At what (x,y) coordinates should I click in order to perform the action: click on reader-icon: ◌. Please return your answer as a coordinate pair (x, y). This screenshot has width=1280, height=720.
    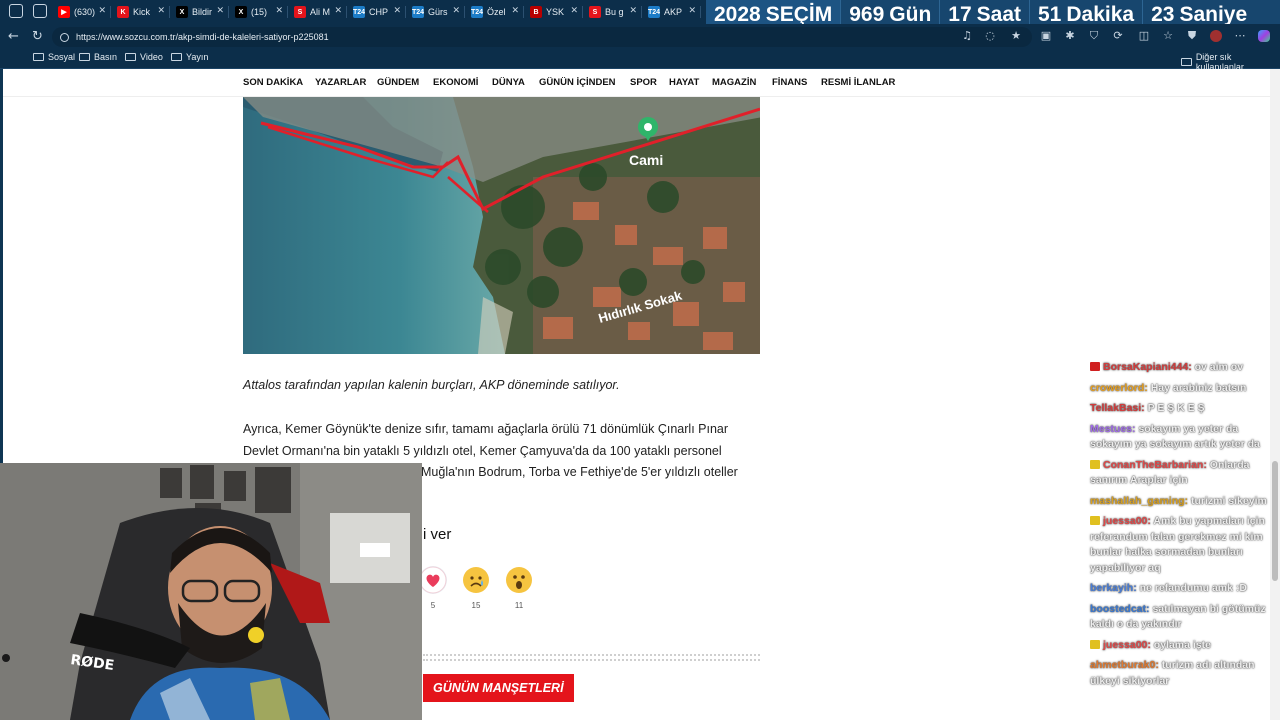
    Looking at the image, I should click on (990, 36).